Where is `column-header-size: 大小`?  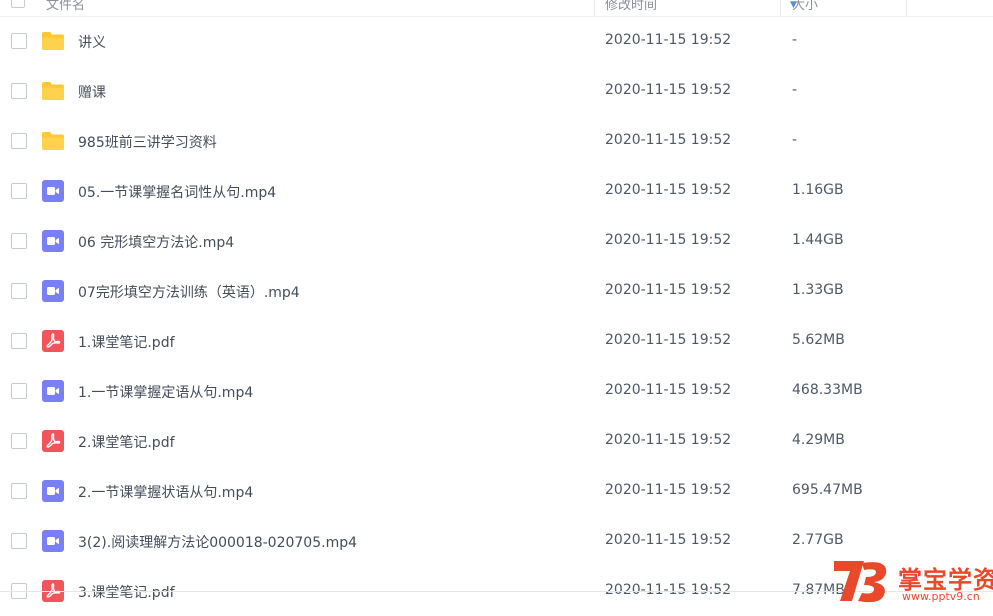 column-header-size: 大小 is located at coordinates (805, 6).